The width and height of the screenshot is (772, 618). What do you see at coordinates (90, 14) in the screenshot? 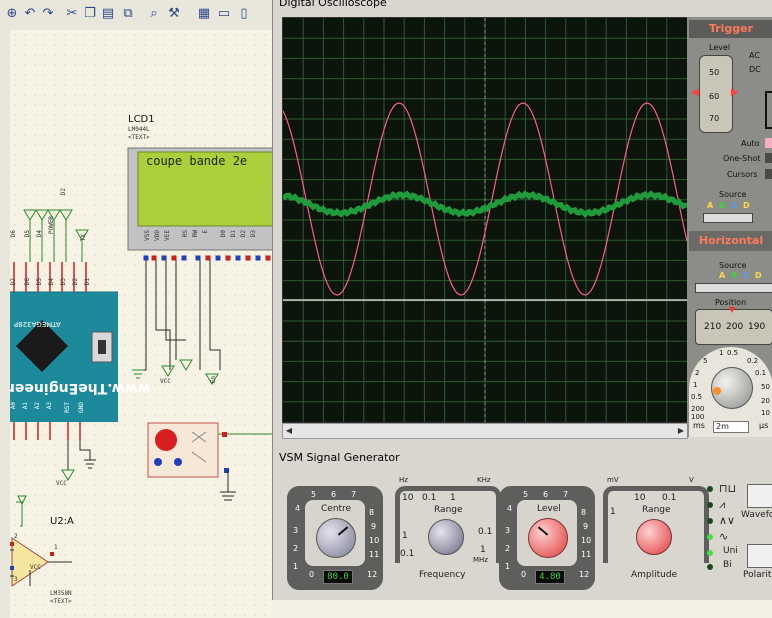
I see `copy-icon: ❐` at bounding box center [90, 14].